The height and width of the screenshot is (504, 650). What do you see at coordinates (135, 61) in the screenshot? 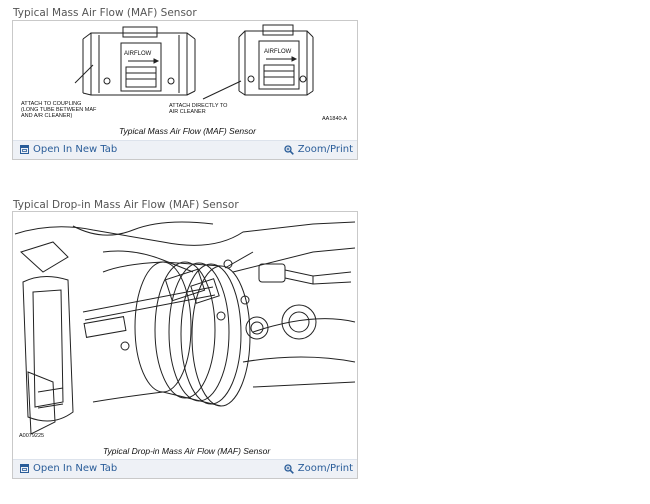
I see `maf-sensor-left-drawing` at bounding box center [135, 61].